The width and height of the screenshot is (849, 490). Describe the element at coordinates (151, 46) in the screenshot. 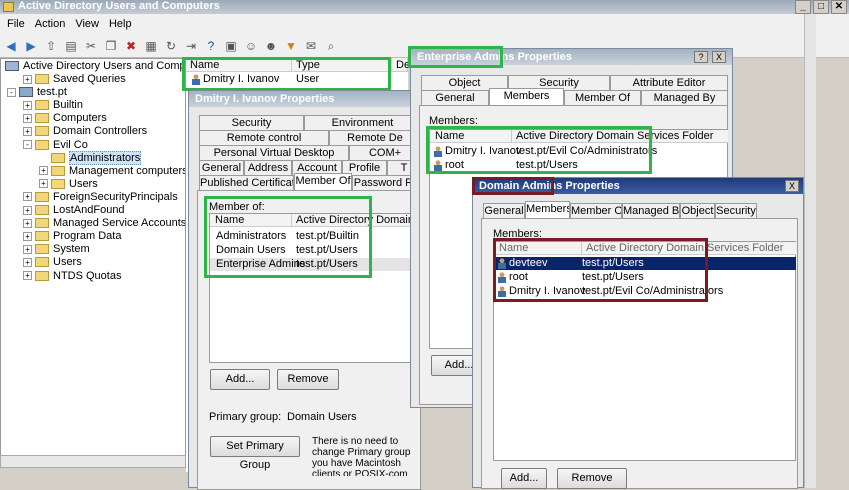

I see `properties-icon: ▦` at that location.